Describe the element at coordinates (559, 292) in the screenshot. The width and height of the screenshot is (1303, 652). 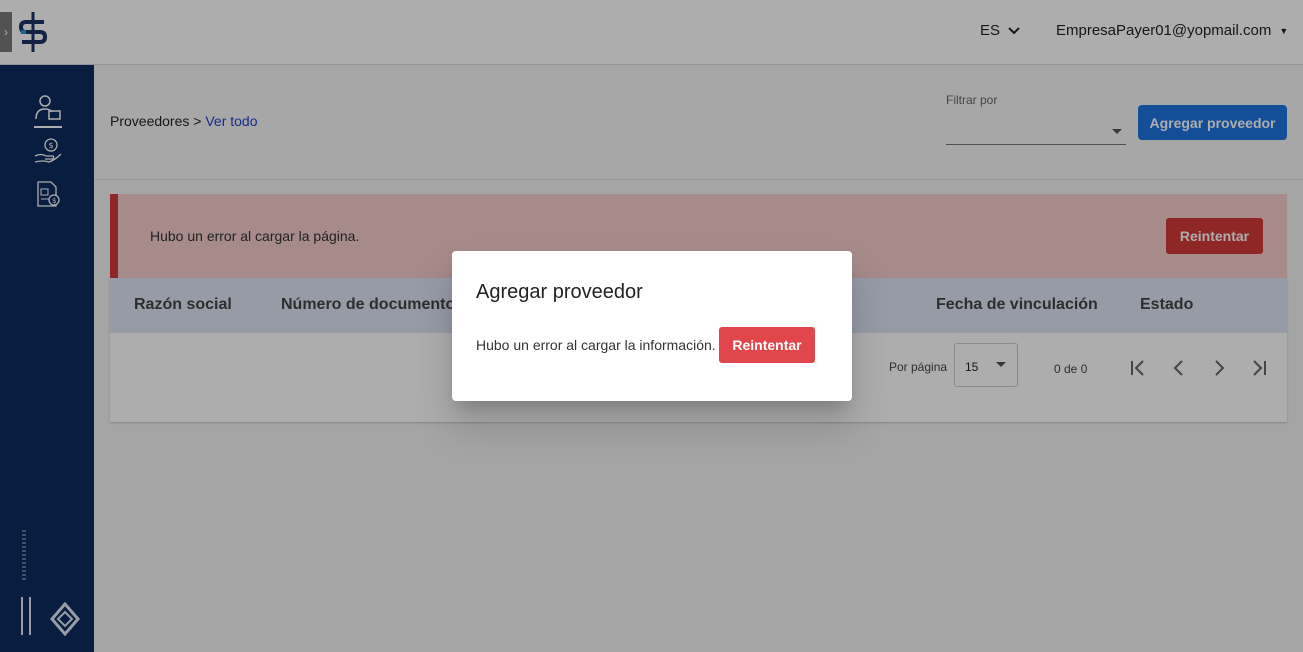
I see `dialog-title: Agregar proveedor` at that location.